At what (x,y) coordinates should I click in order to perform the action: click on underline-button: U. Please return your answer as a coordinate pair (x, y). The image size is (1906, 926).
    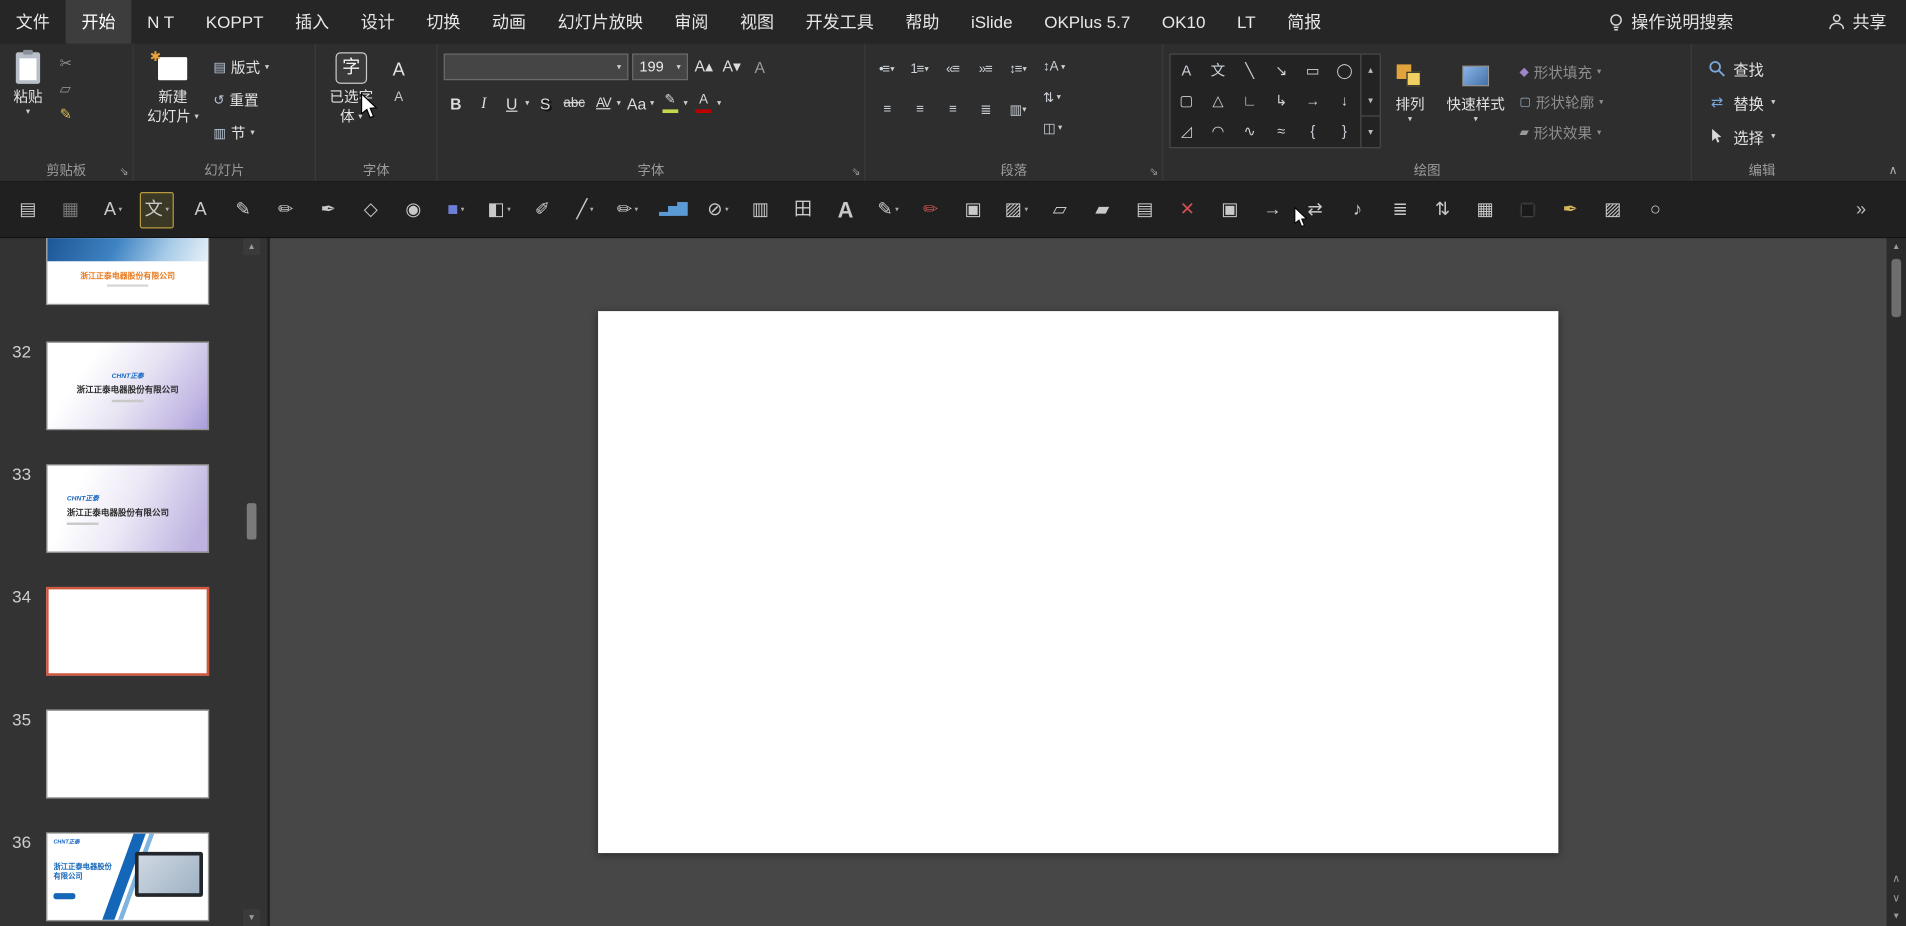
    Looking at the image, I should click on (512, 103).